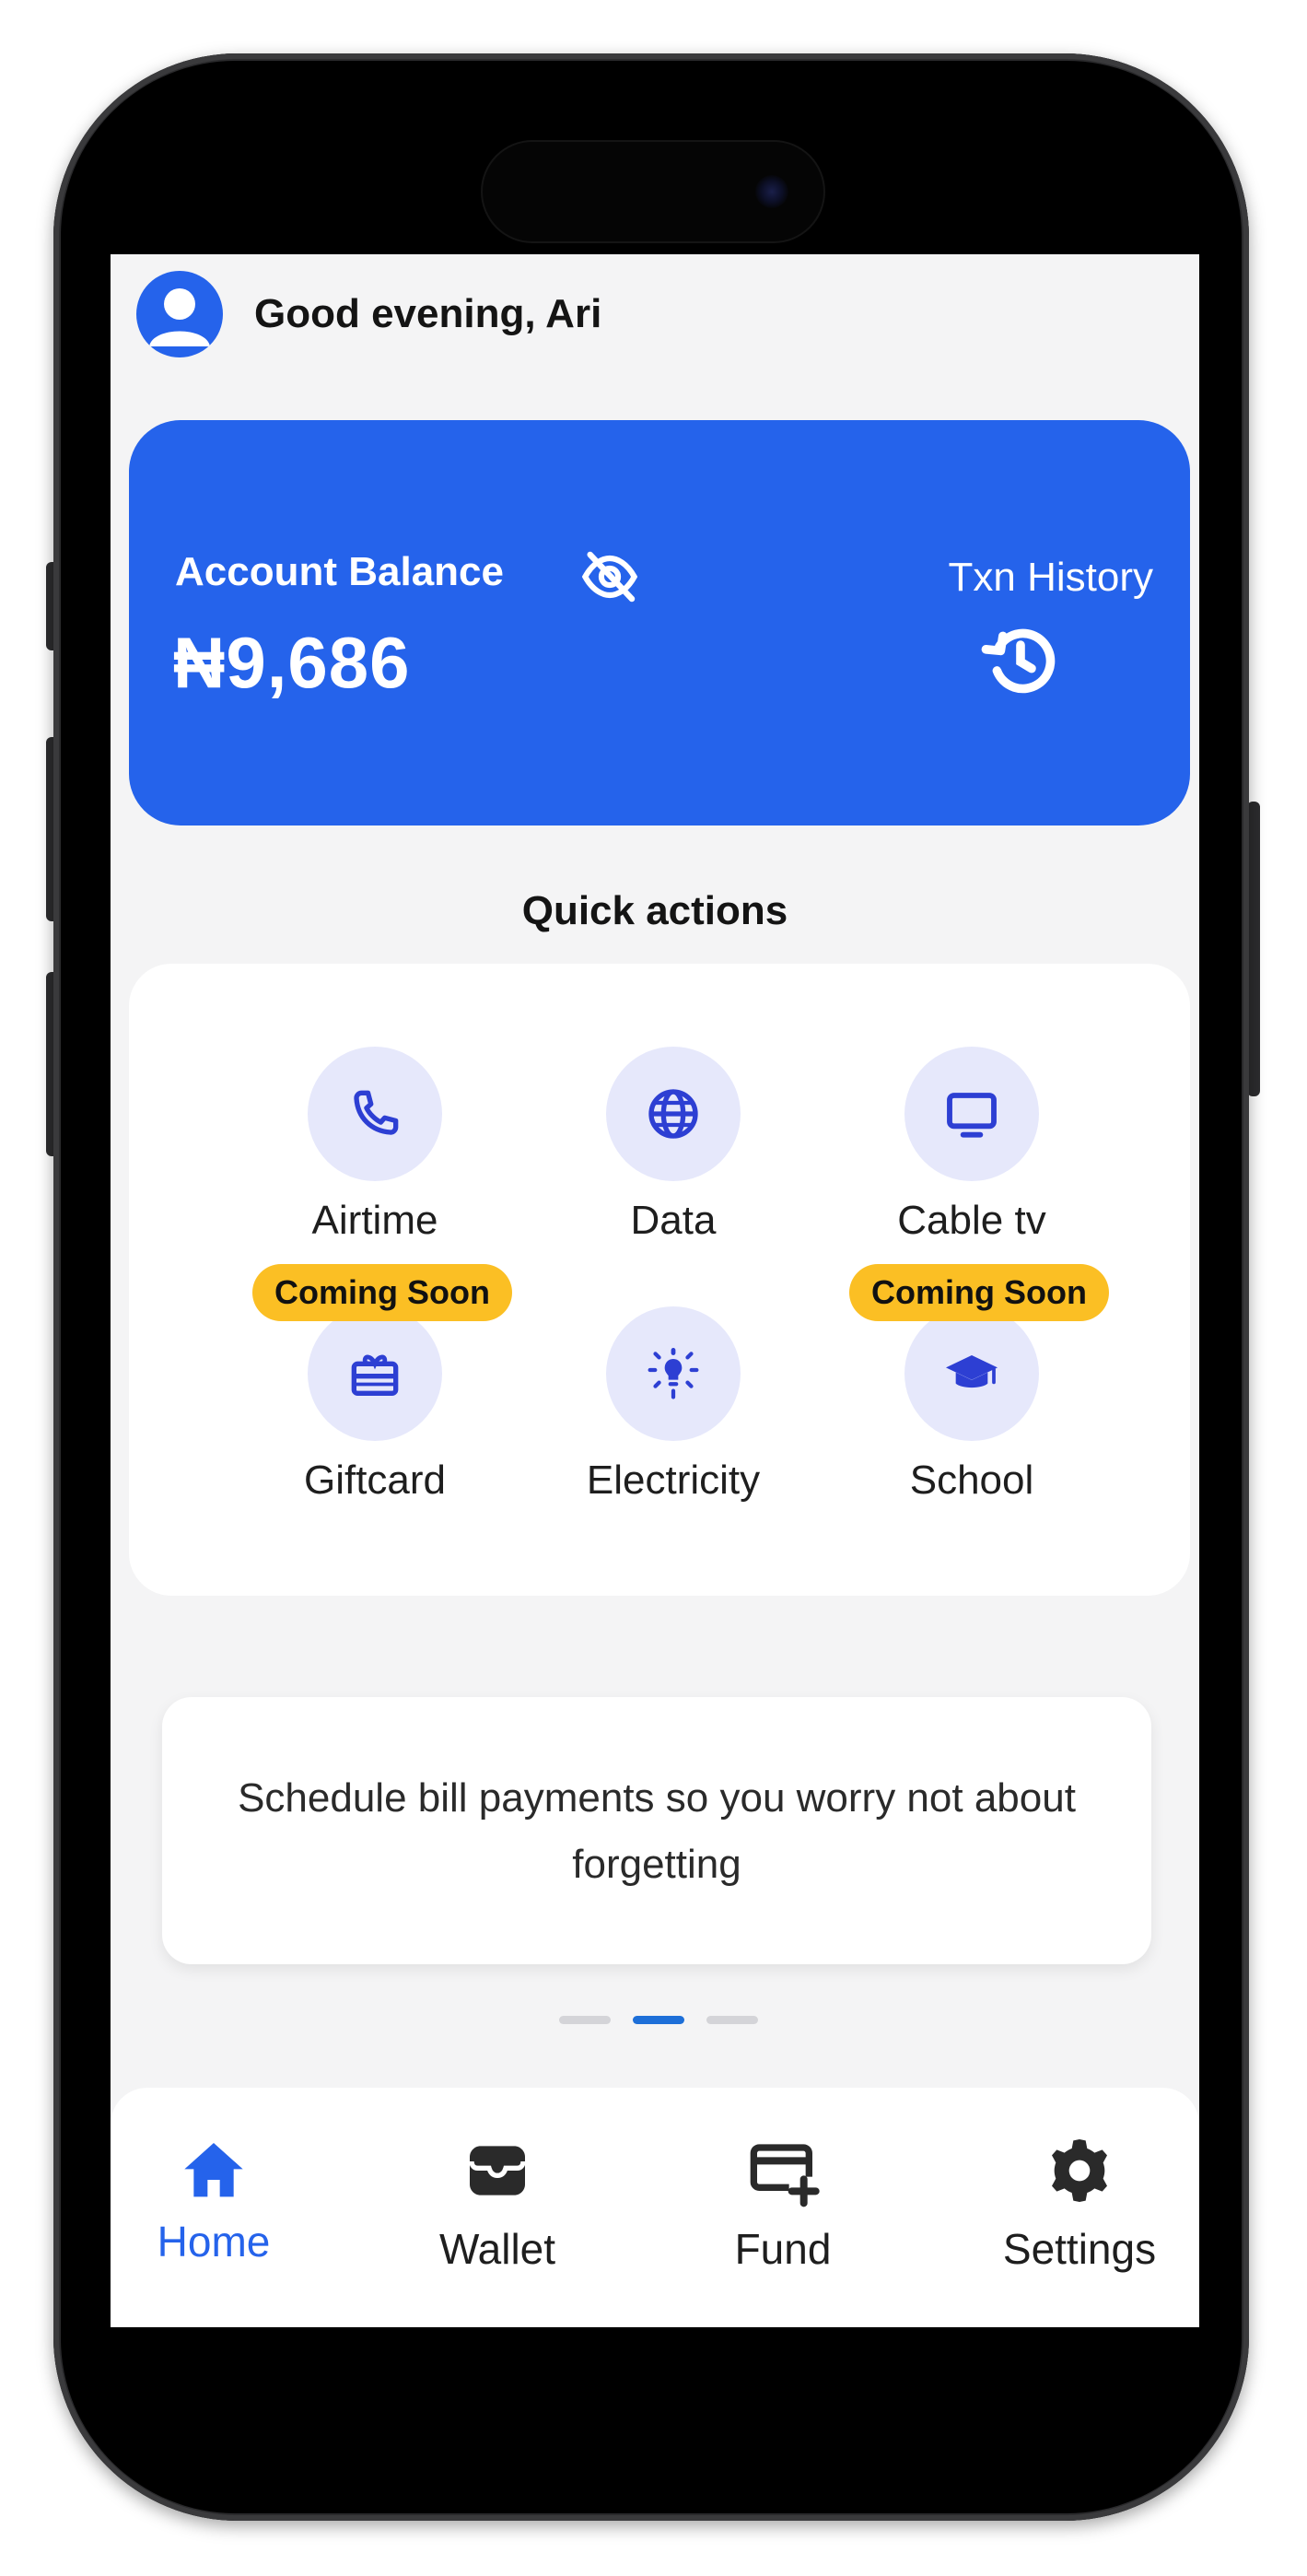  Describe the element at coordinates (783, 2207) in the screenshot. I see `nav-item-fund: Fund` at that location.